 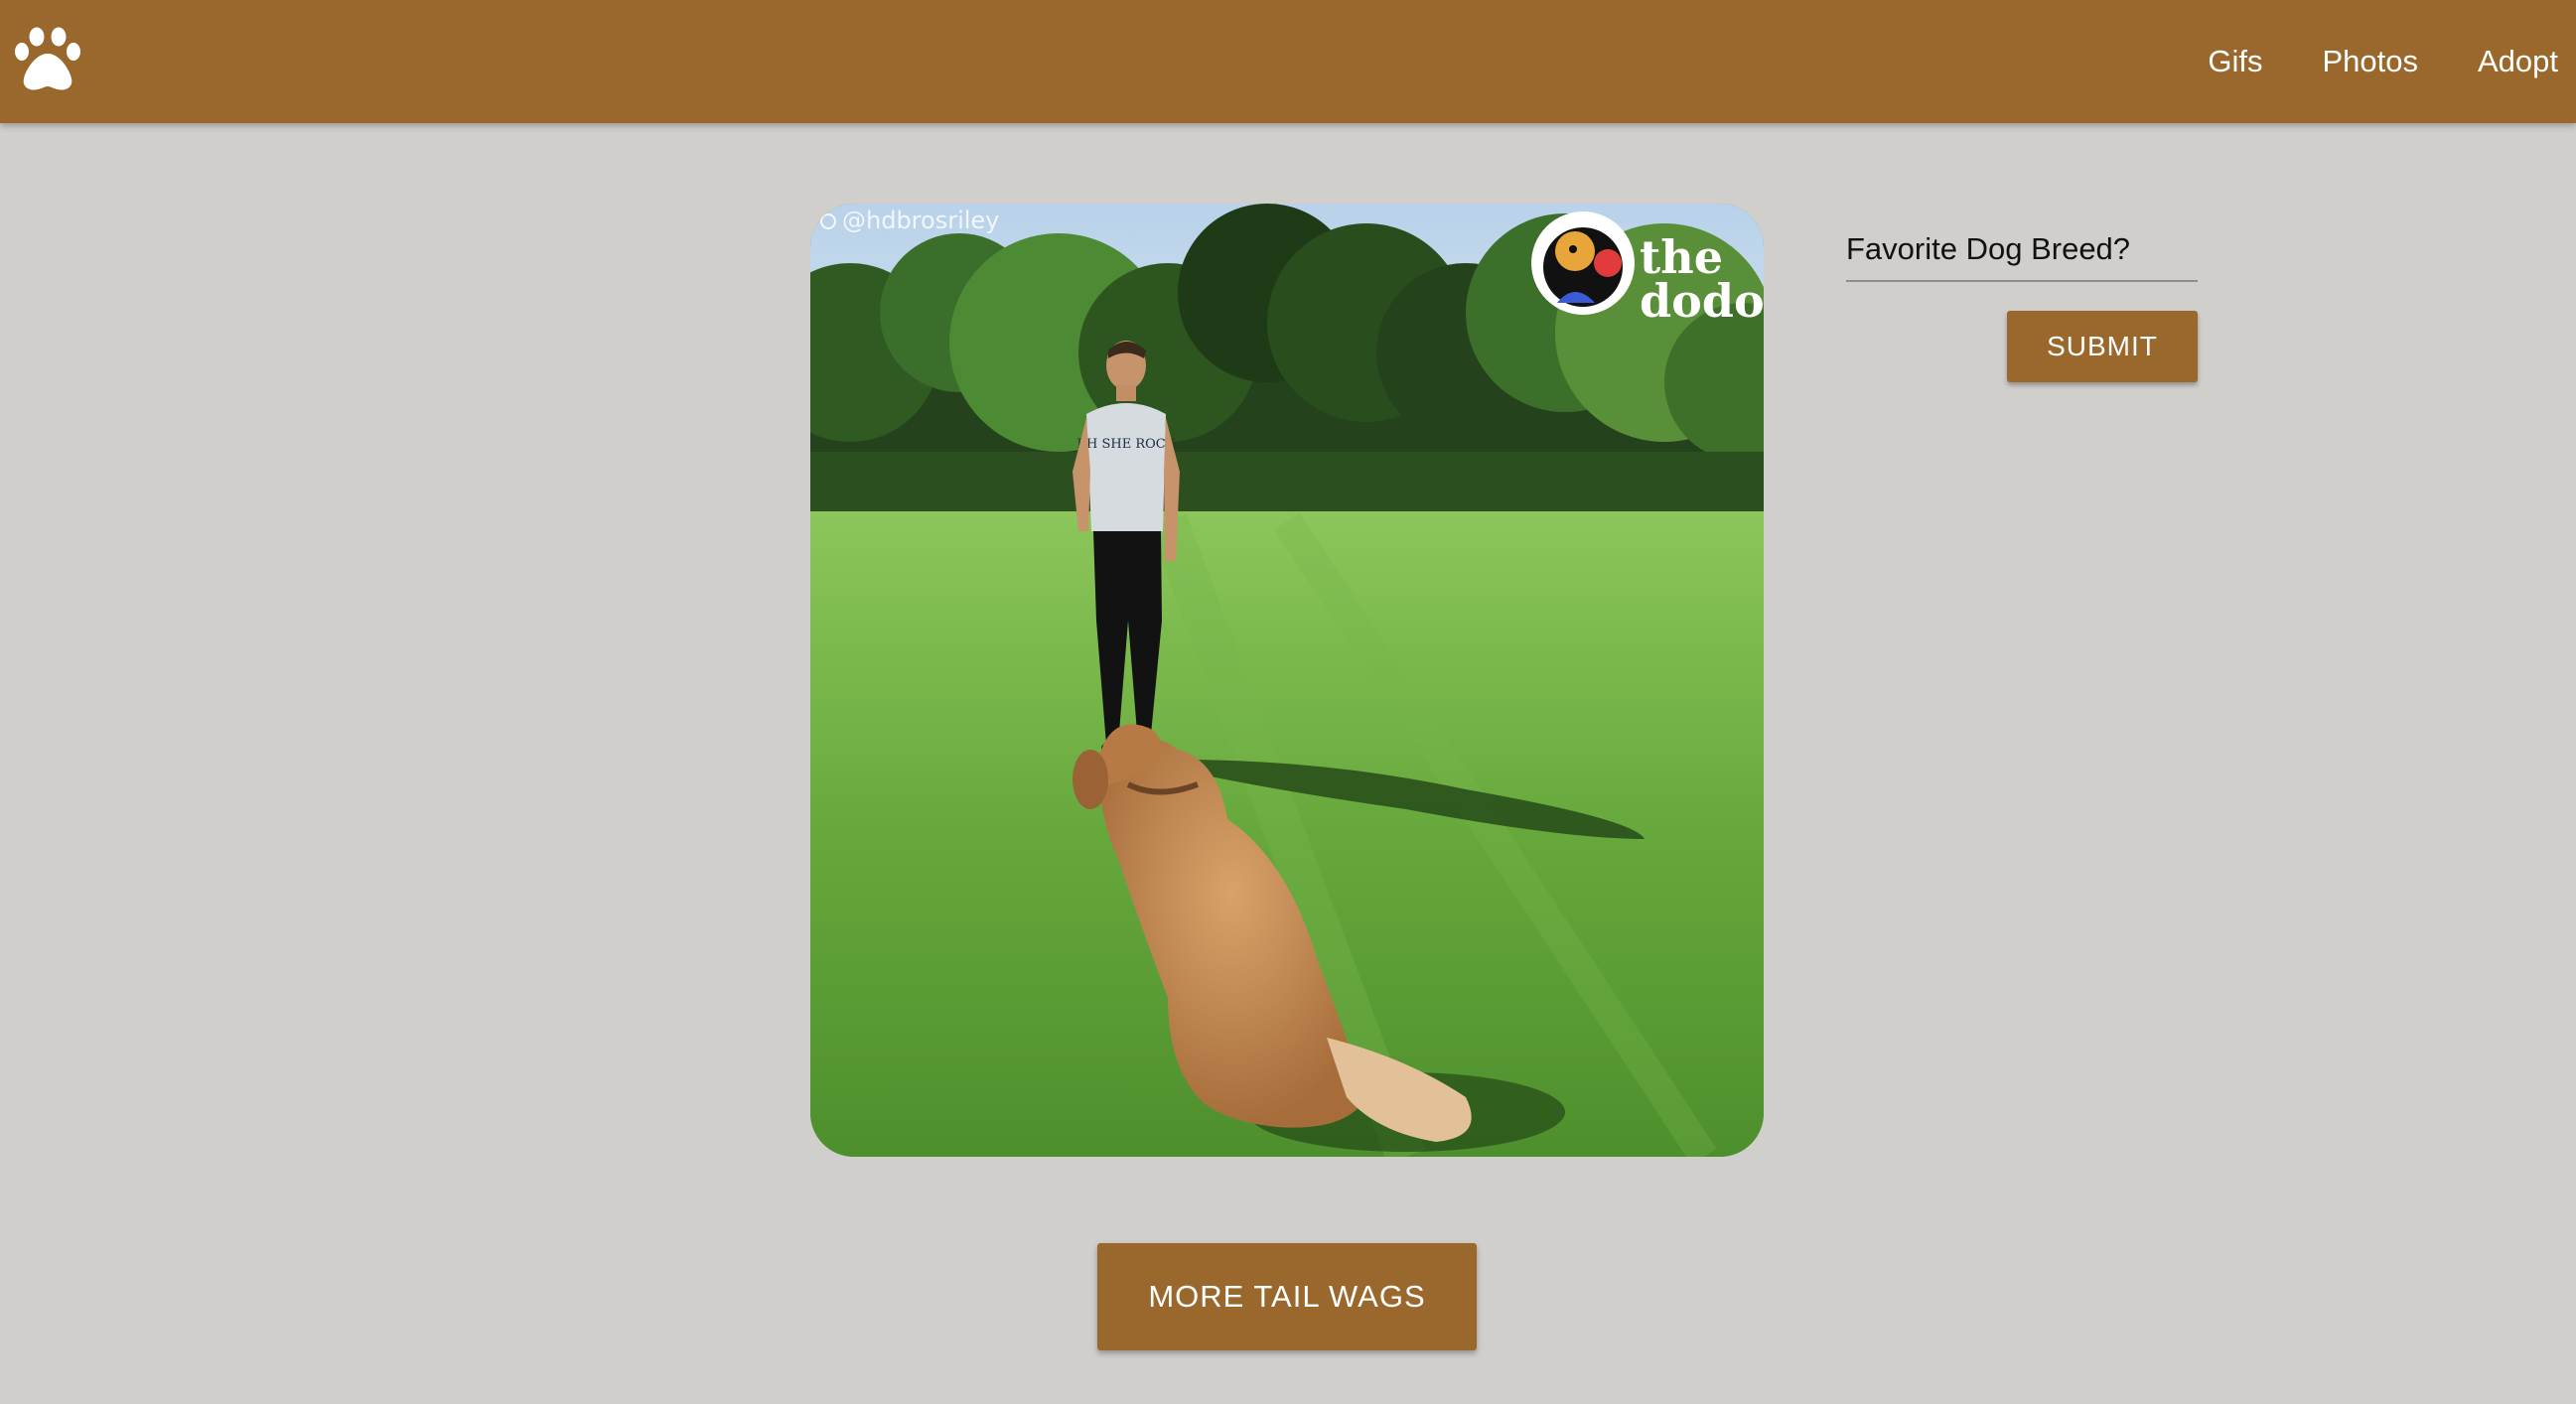 What do you see at coordinates (2022, 300) in the screenshot?
I see `breed-form: SUBMIT` at bounding box center [2022, 300].